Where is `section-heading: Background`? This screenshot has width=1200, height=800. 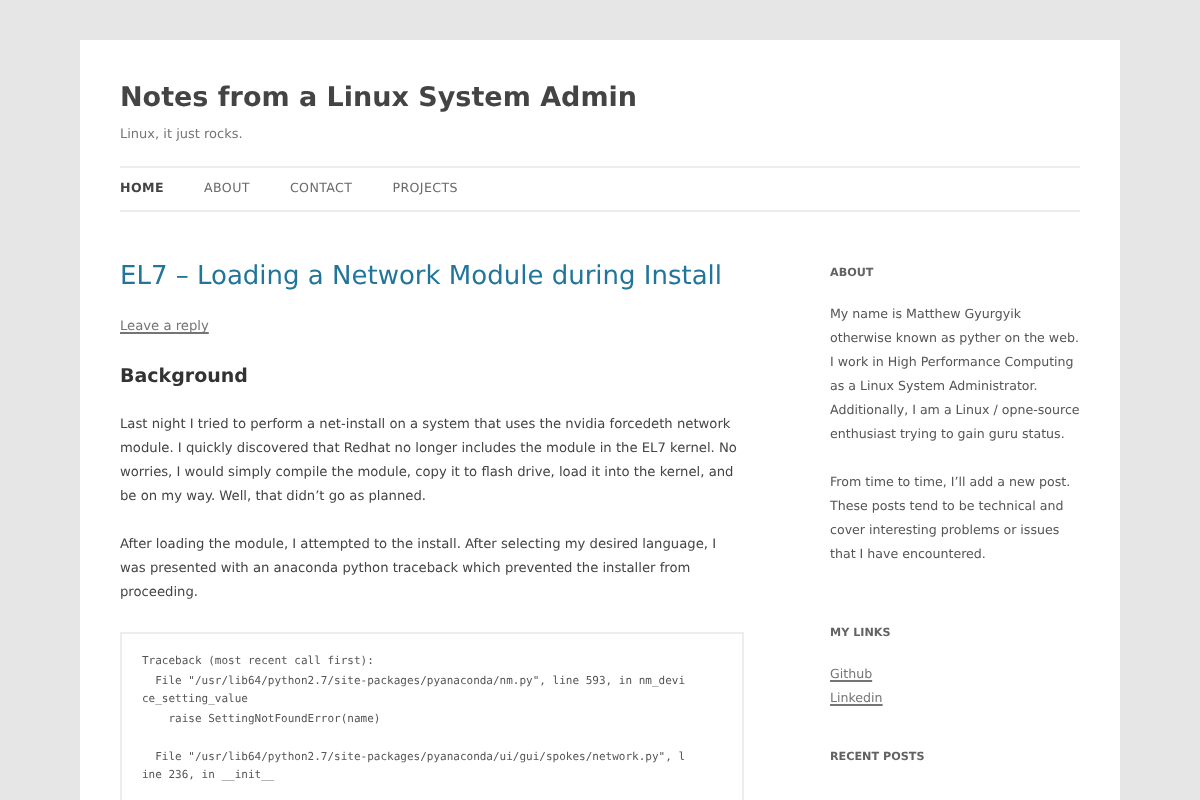 section-heading: Background is located at coordinates (185, 377).